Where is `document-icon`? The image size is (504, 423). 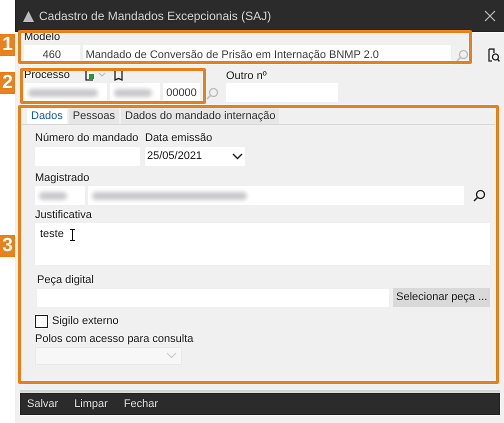 document-icon is located at coordinates (90, 75).